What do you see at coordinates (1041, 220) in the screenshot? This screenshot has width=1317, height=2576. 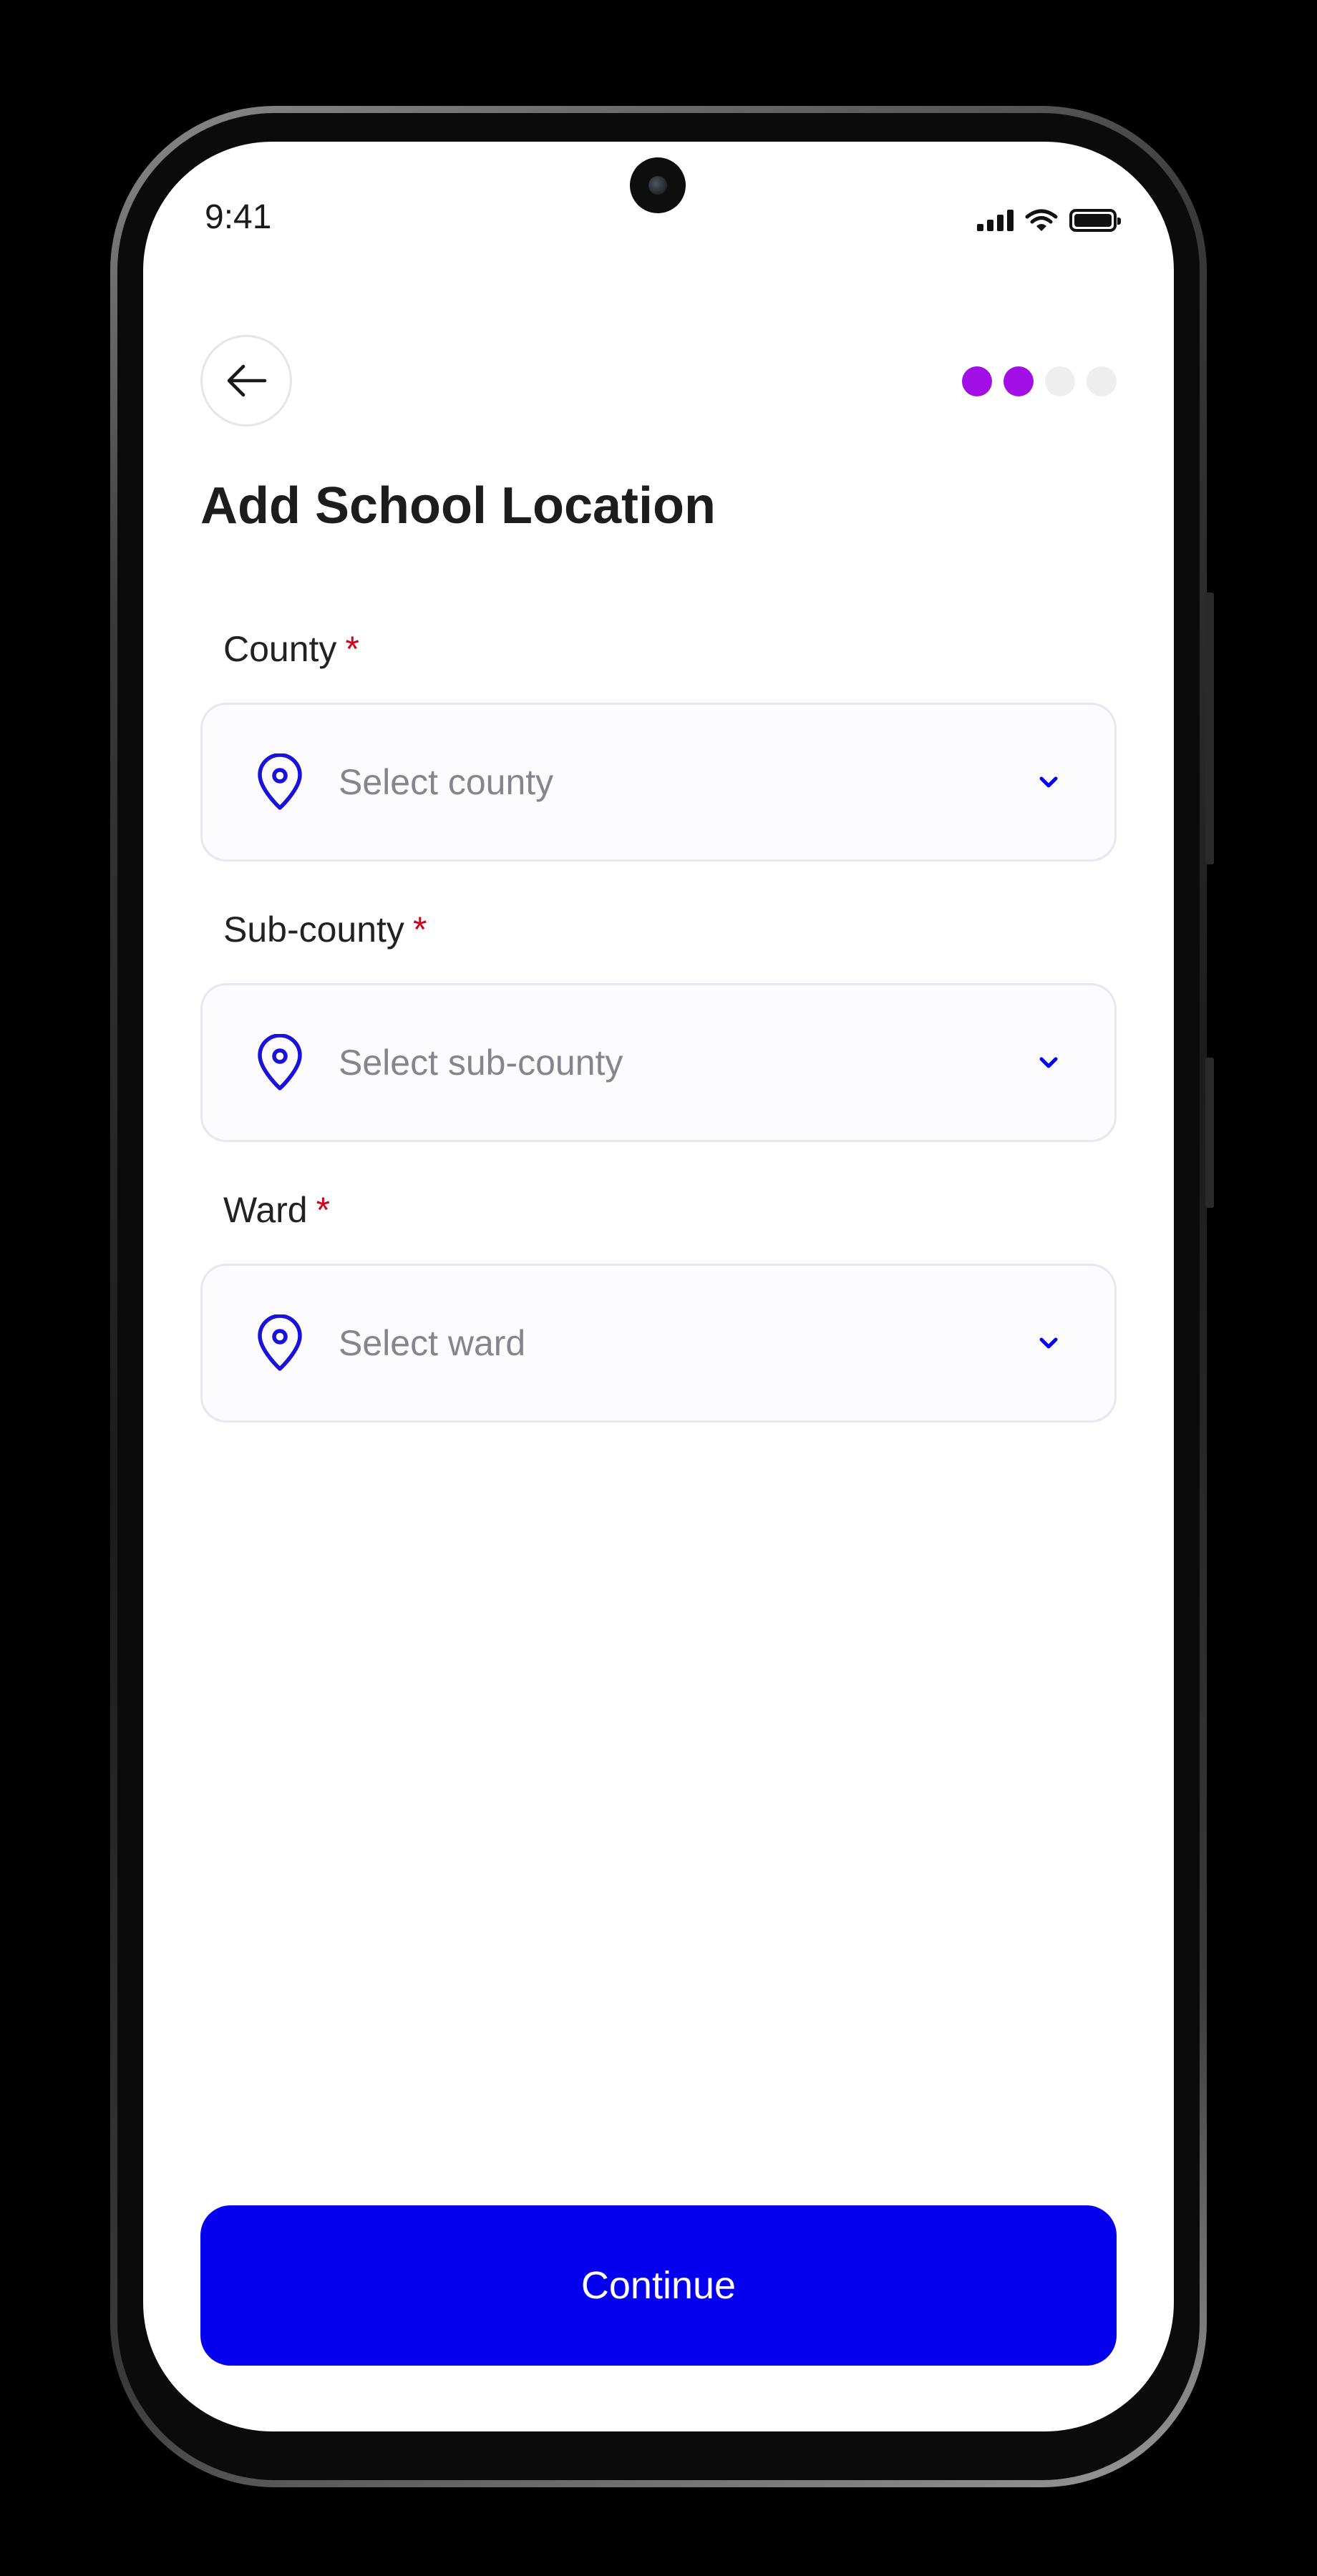 I see `wifi-icon` at bounding box center [1041, 220].